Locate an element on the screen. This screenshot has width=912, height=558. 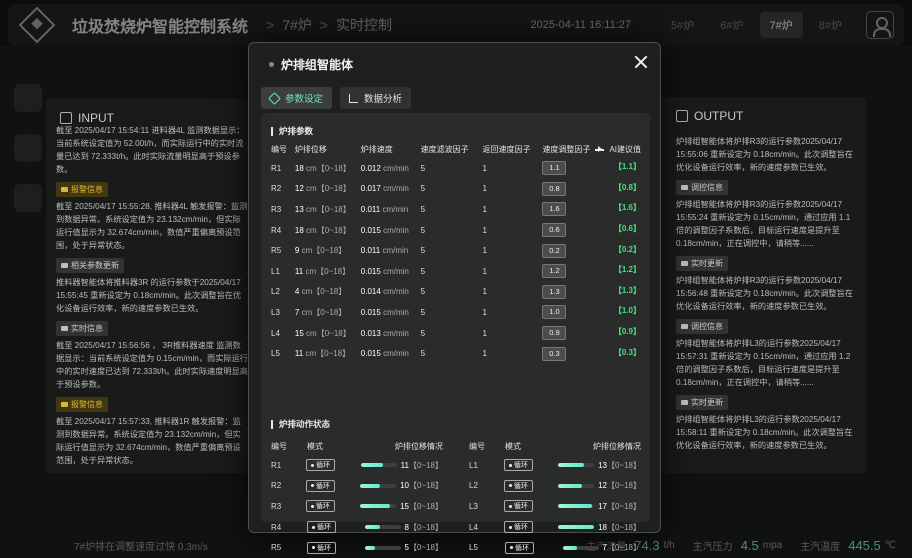
adjust-factor-input: 0.8 is located at coordinates (554, 188).